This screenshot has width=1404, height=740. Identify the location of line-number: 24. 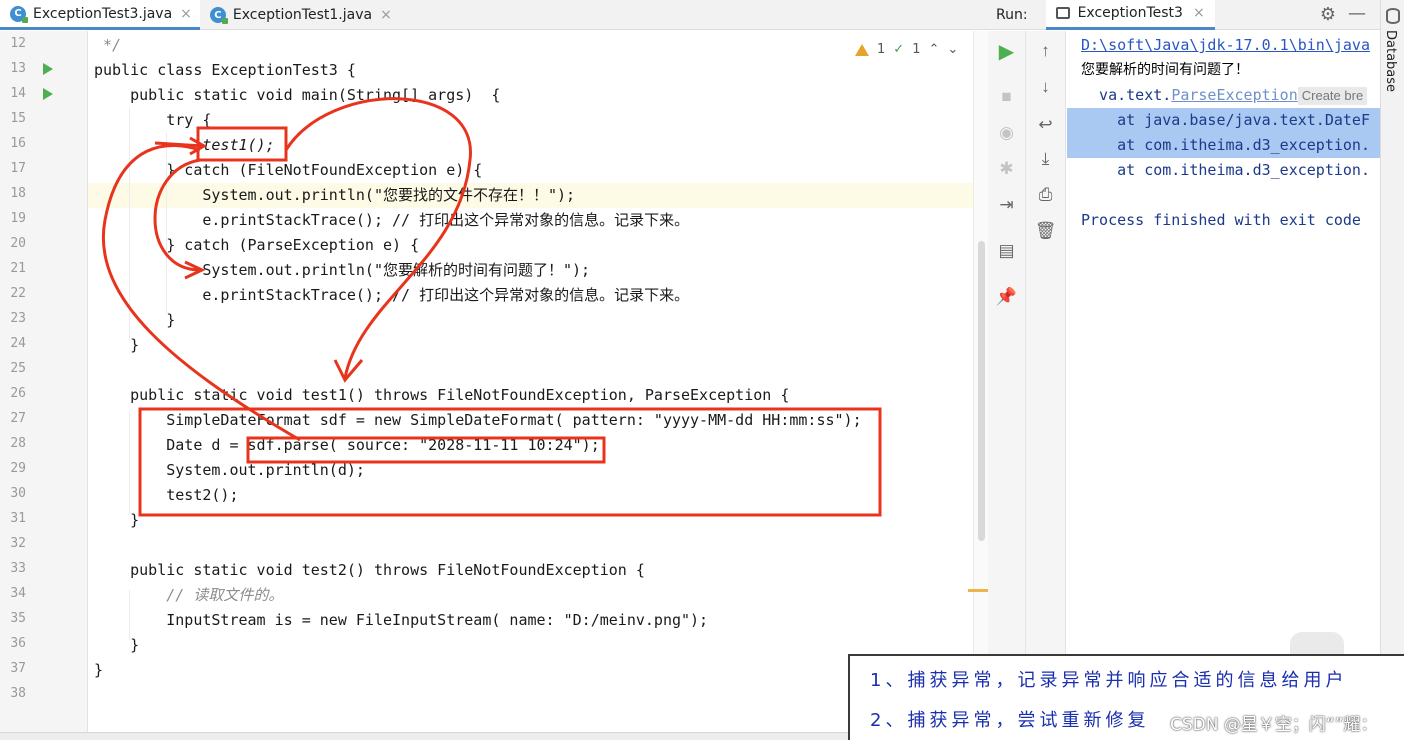
(18, 343).